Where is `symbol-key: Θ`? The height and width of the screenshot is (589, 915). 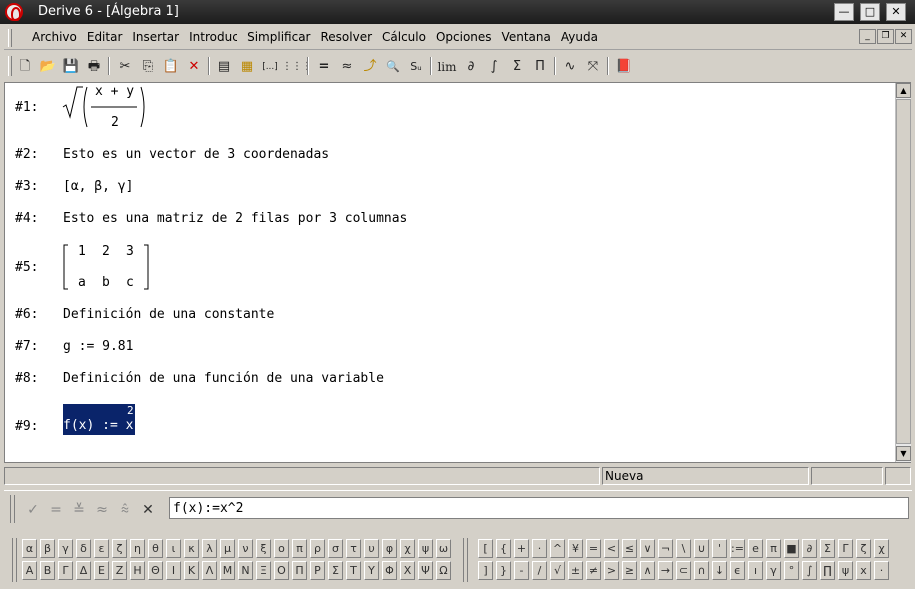
symbol-key: Θ is located at coordinates (155, 570).